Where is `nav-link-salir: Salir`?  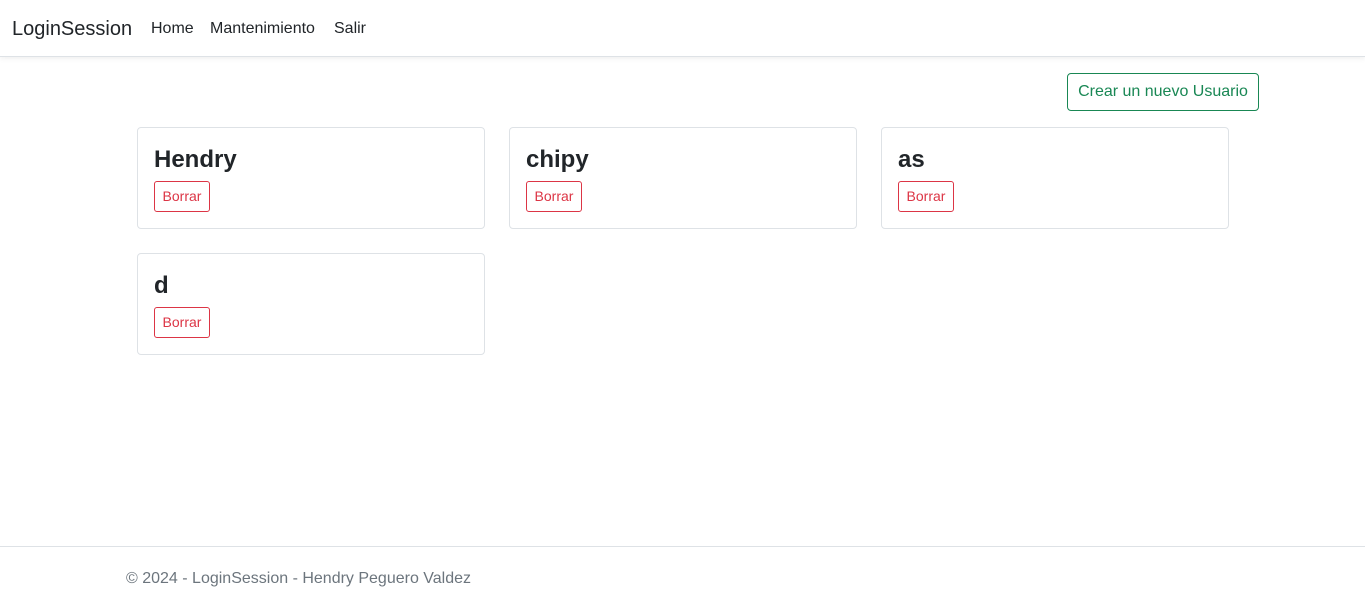
nav-link-salir: Salir is located at coordinates (350, 29).